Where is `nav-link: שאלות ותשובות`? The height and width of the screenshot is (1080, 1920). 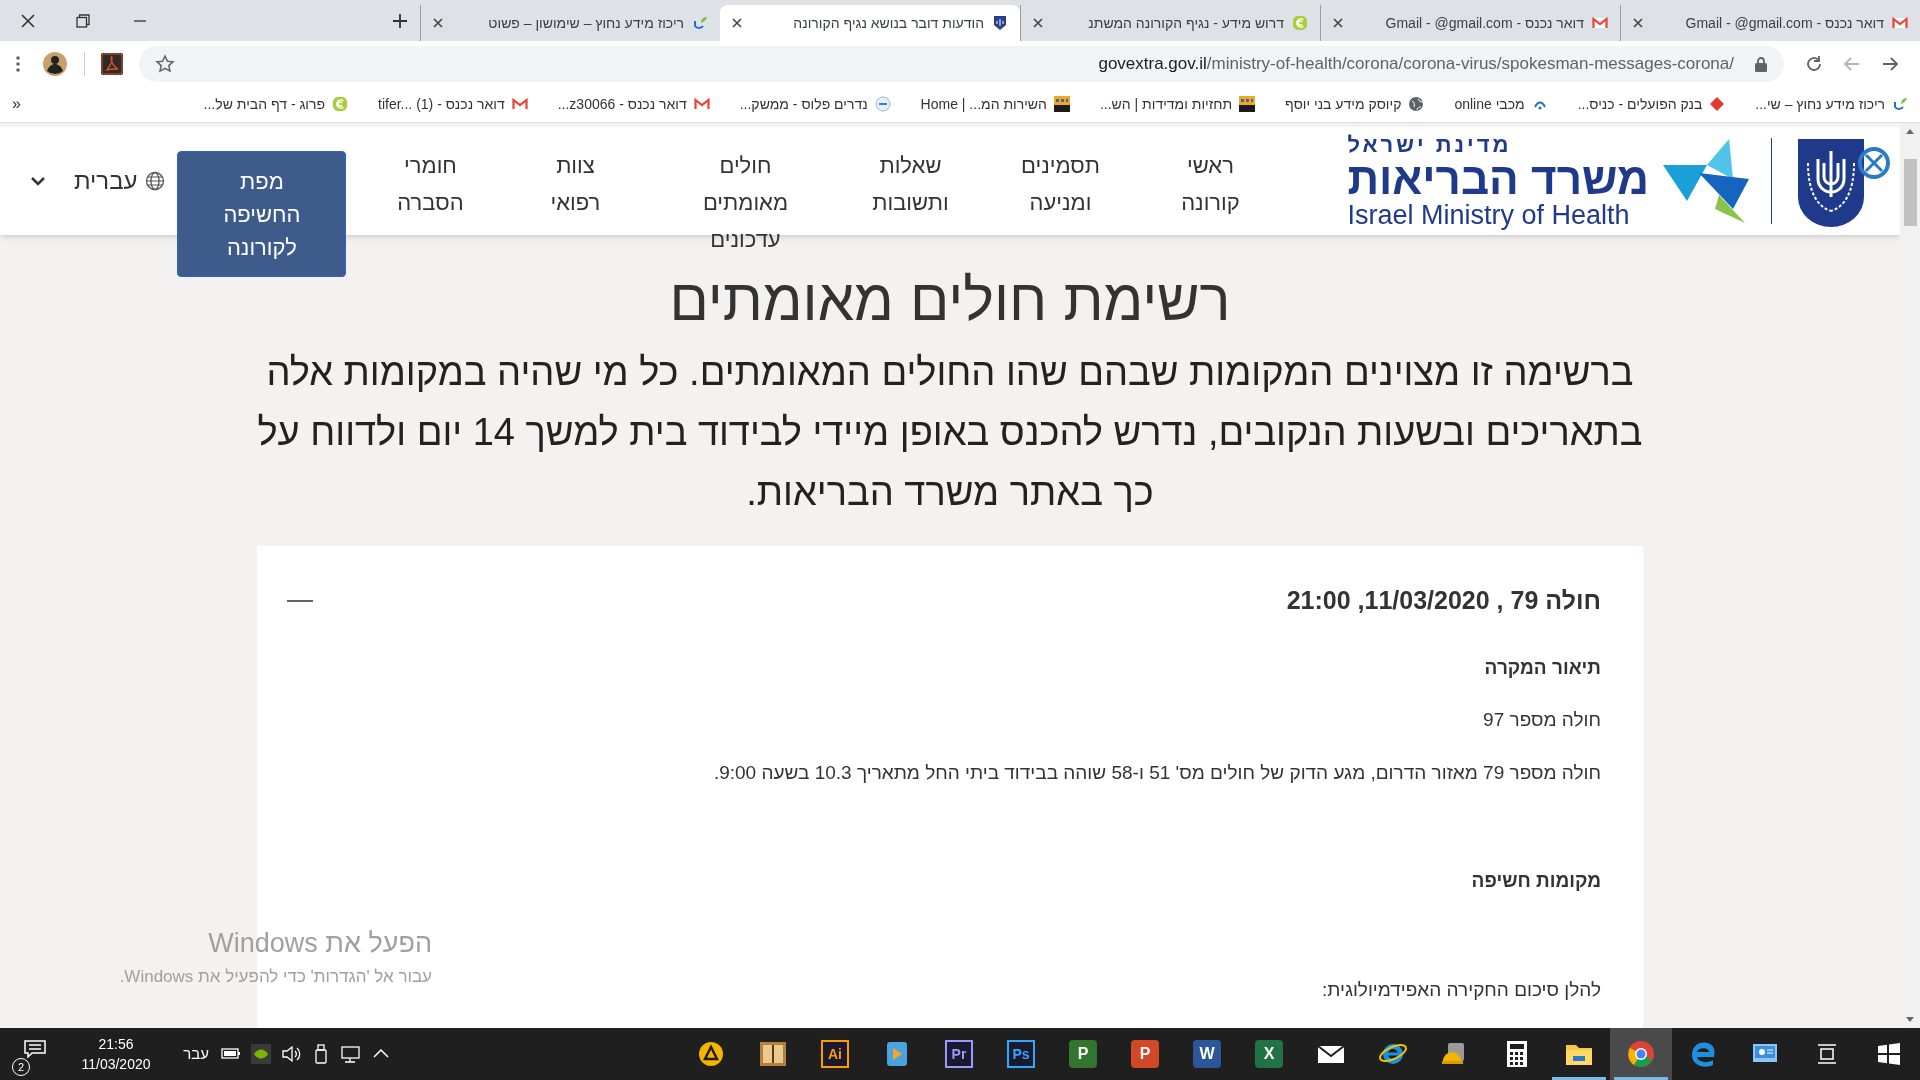 nav-link: שאלות ותשובות is located at coordinates (910, 184).